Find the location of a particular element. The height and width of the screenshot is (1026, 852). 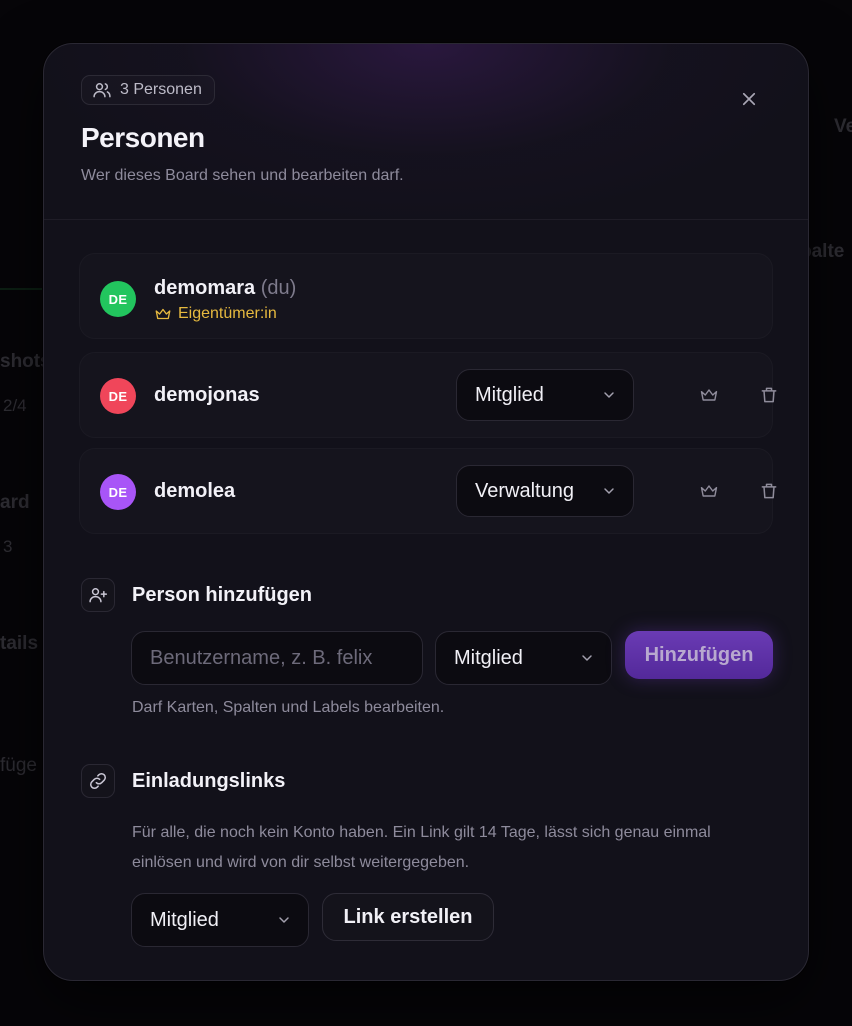

close-icon is located at coordinates (749, 99).